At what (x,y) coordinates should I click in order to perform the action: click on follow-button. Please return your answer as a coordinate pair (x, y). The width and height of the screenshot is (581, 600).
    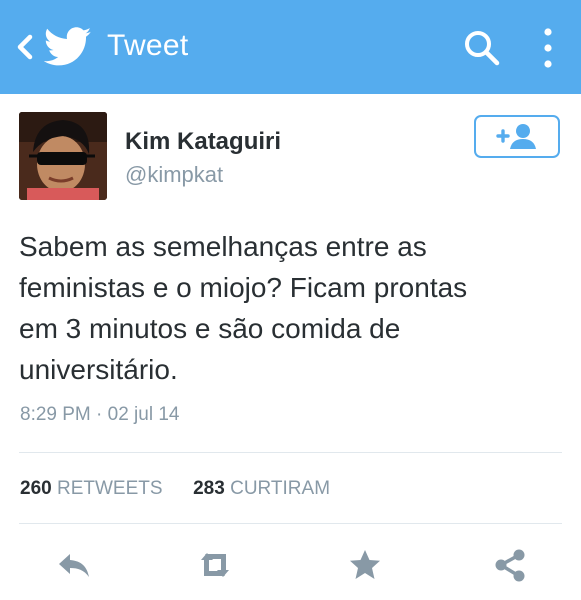
    Looking at the image, I should click on (517, 136).